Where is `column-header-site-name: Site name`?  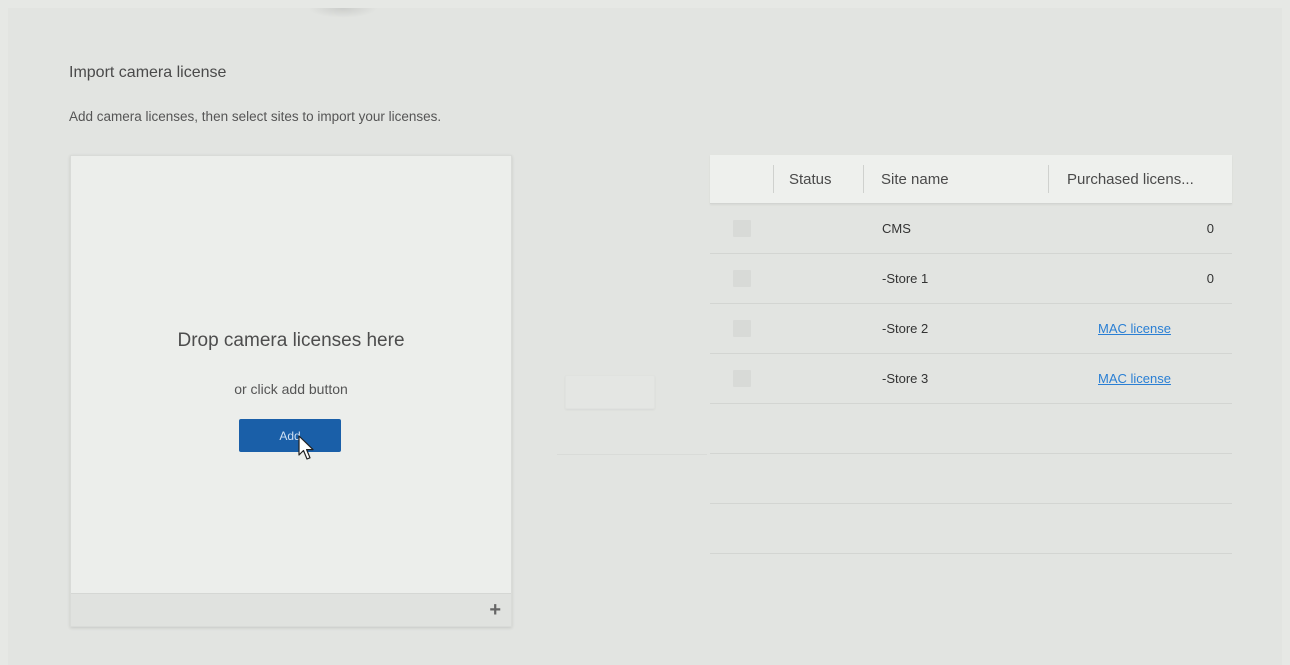
column-header-site-name: Site name is located at coordinates (915, 179).